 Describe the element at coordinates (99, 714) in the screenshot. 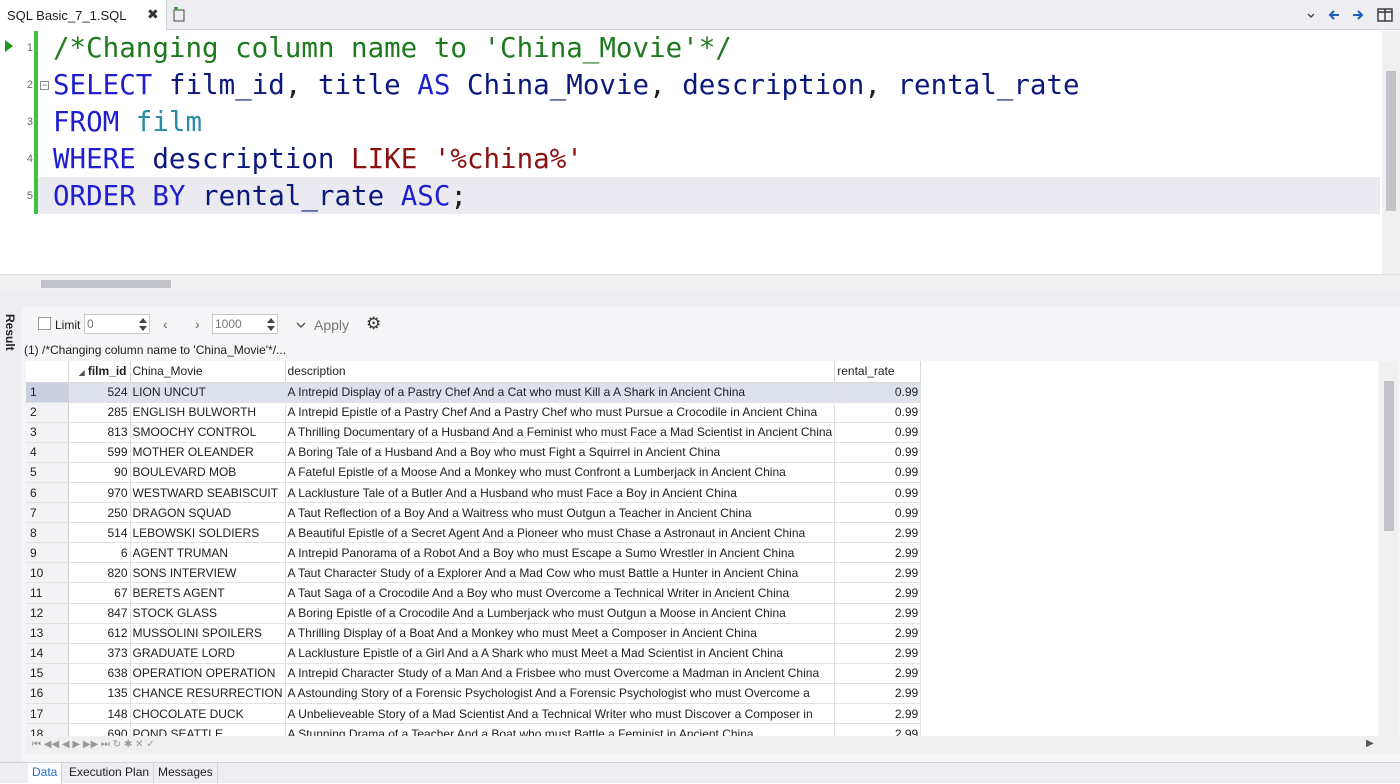

I see `film-id-cell: 148` at that location.